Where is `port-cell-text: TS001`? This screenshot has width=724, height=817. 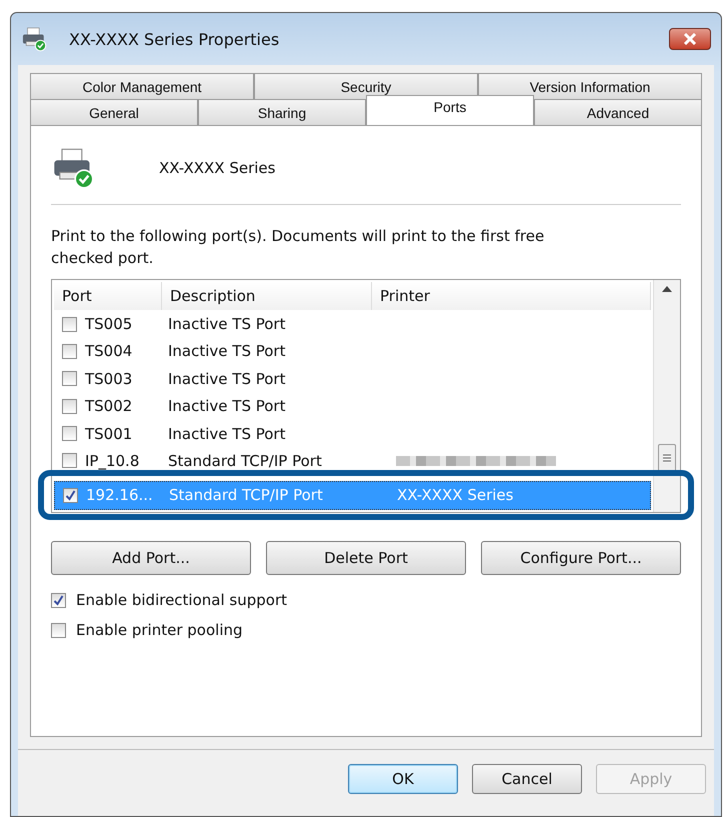 port-cell-text: TS001 is located at coordinates (109, 433).